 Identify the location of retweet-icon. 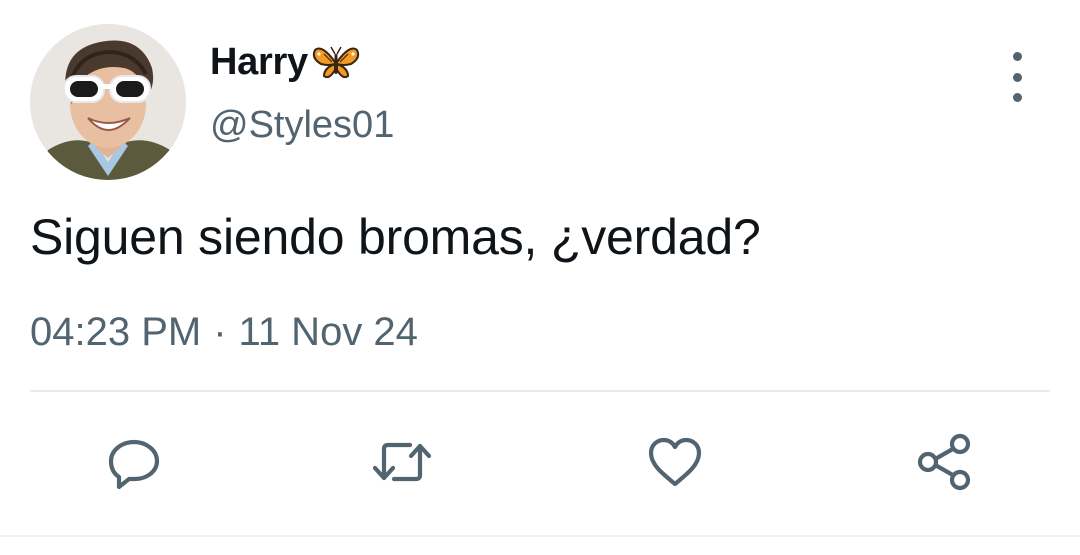
(402, 462).